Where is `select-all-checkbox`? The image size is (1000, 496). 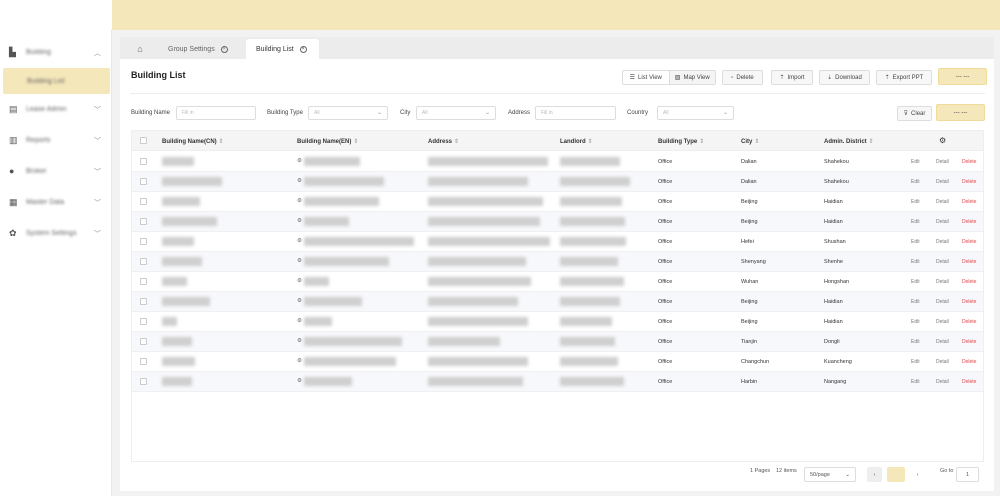 select-all-checkbox is located at coordinates (143, 140).